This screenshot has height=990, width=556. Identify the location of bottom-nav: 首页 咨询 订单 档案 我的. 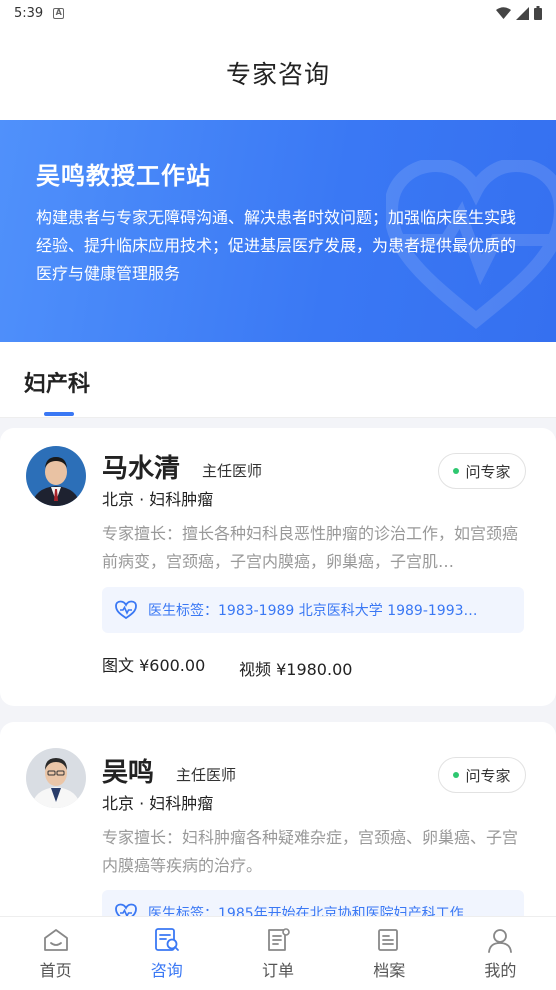
(278, 953).